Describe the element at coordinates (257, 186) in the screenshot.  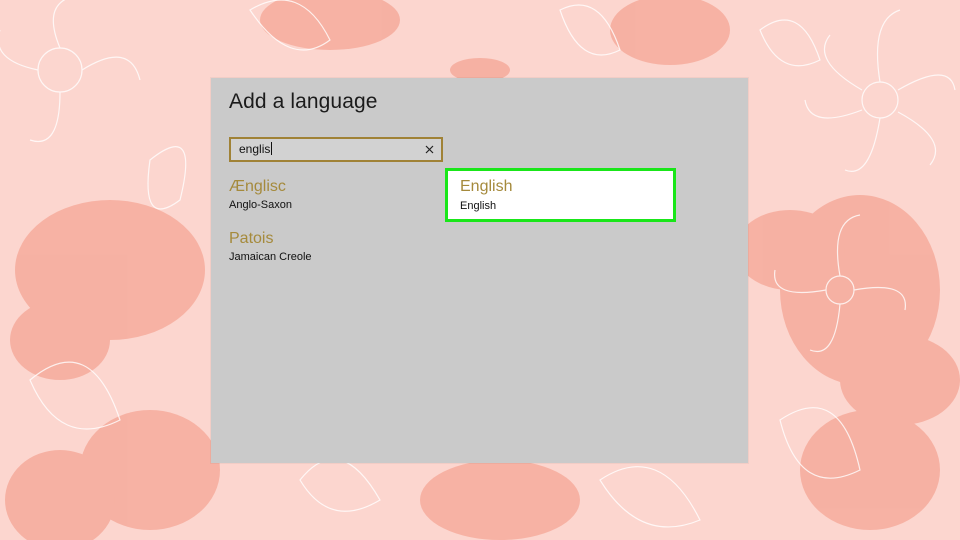
I see `language-name: Ænglisc` at that location.